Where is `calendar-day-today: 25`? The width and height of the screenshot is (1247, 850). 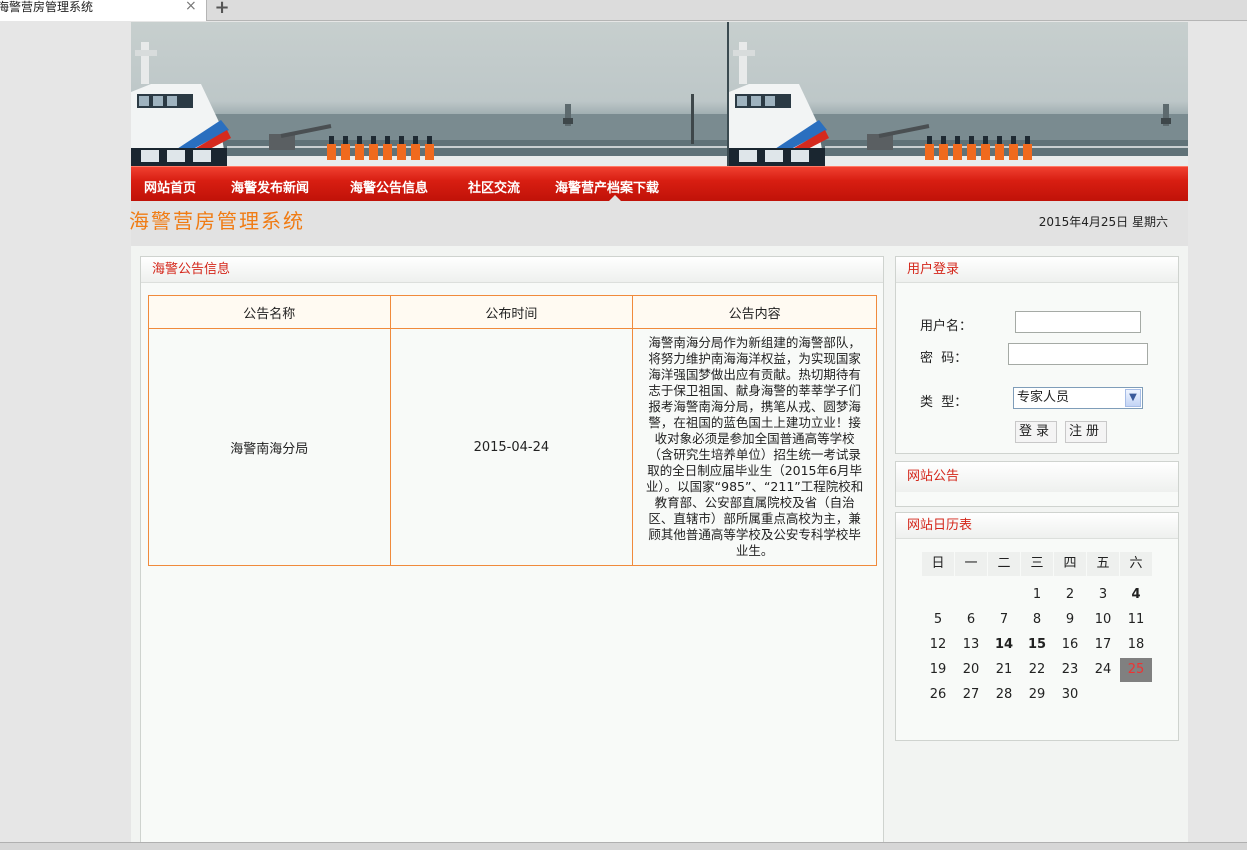
calendar-day-today: 25 is located at coordinates (1136, 670).